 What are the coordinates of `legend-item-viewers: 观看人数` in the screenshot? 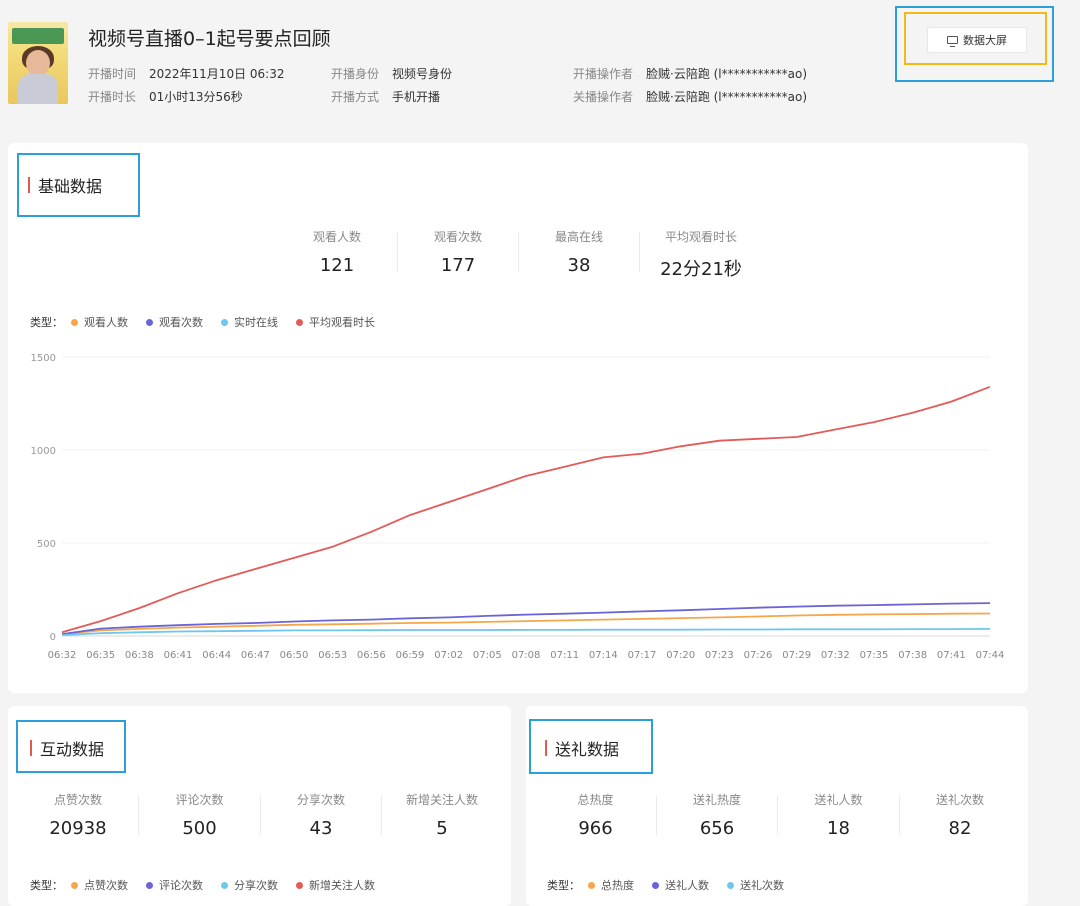 It's located at (99, 322).